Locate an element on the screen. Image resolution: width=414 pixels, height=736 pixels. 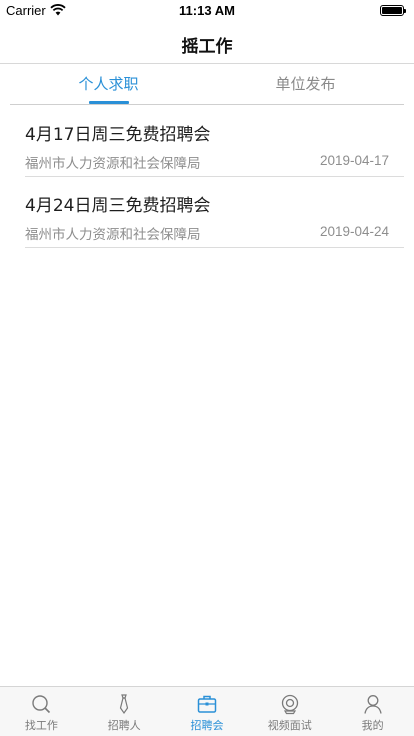
job-fair-title: 4月24日周三免费招聘会 is located at coordinates (118, 206).